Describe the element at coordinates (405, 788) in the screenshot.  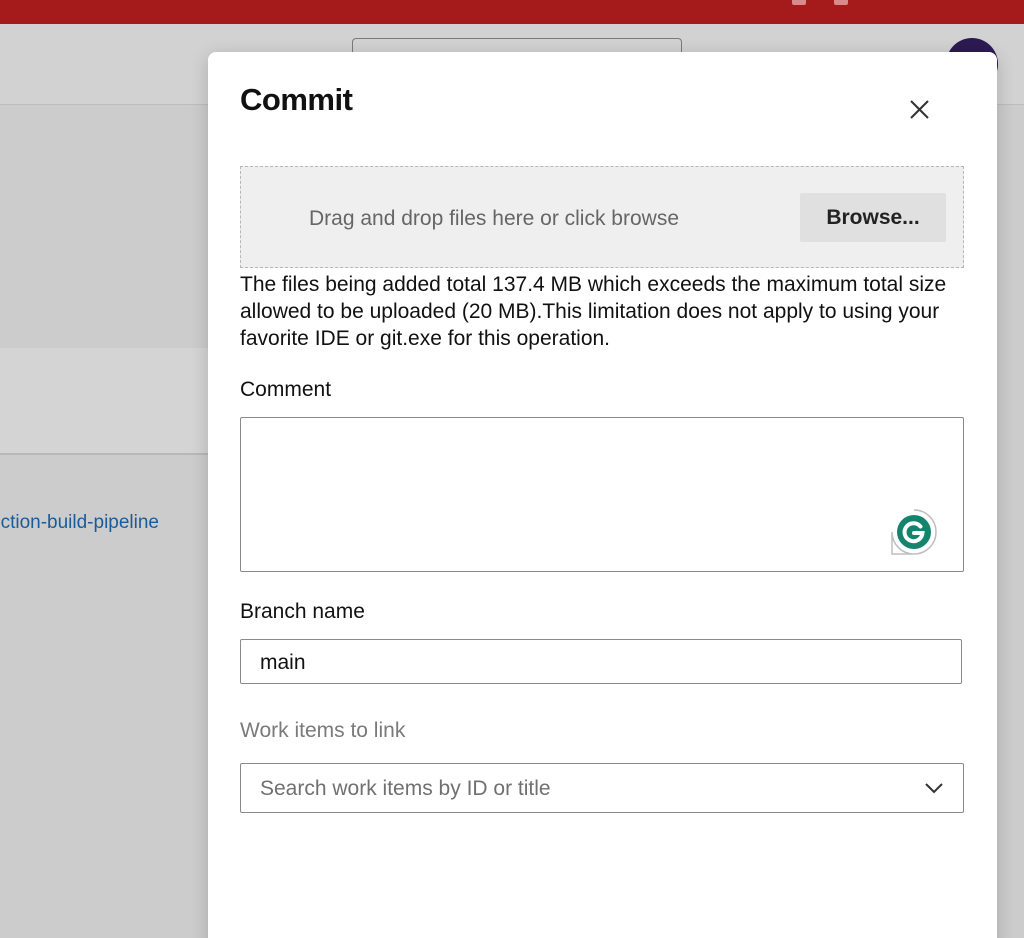
I see `work-items-placeholder: Search work items by ID or title` at that location.